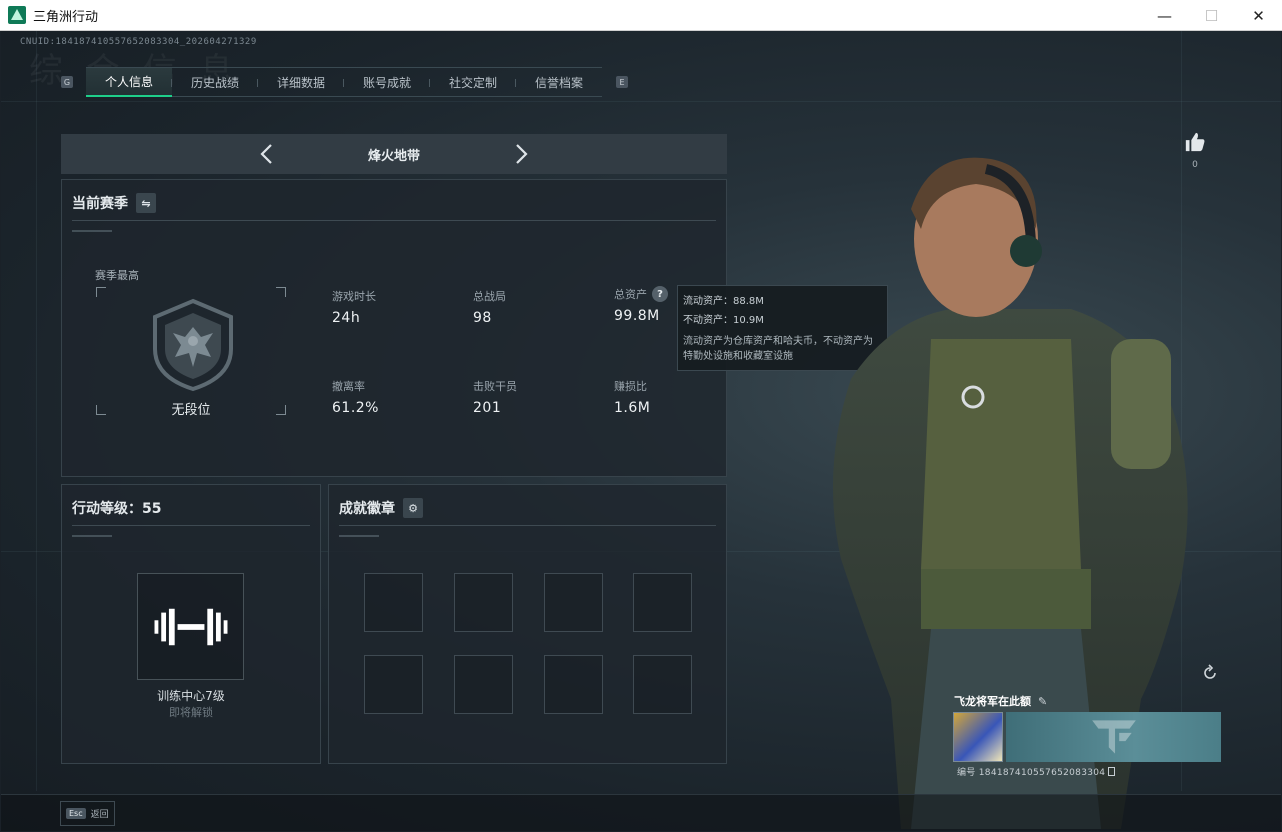  I want to click on stat-play-time: 游戏时长 24h, so click(354, 308).